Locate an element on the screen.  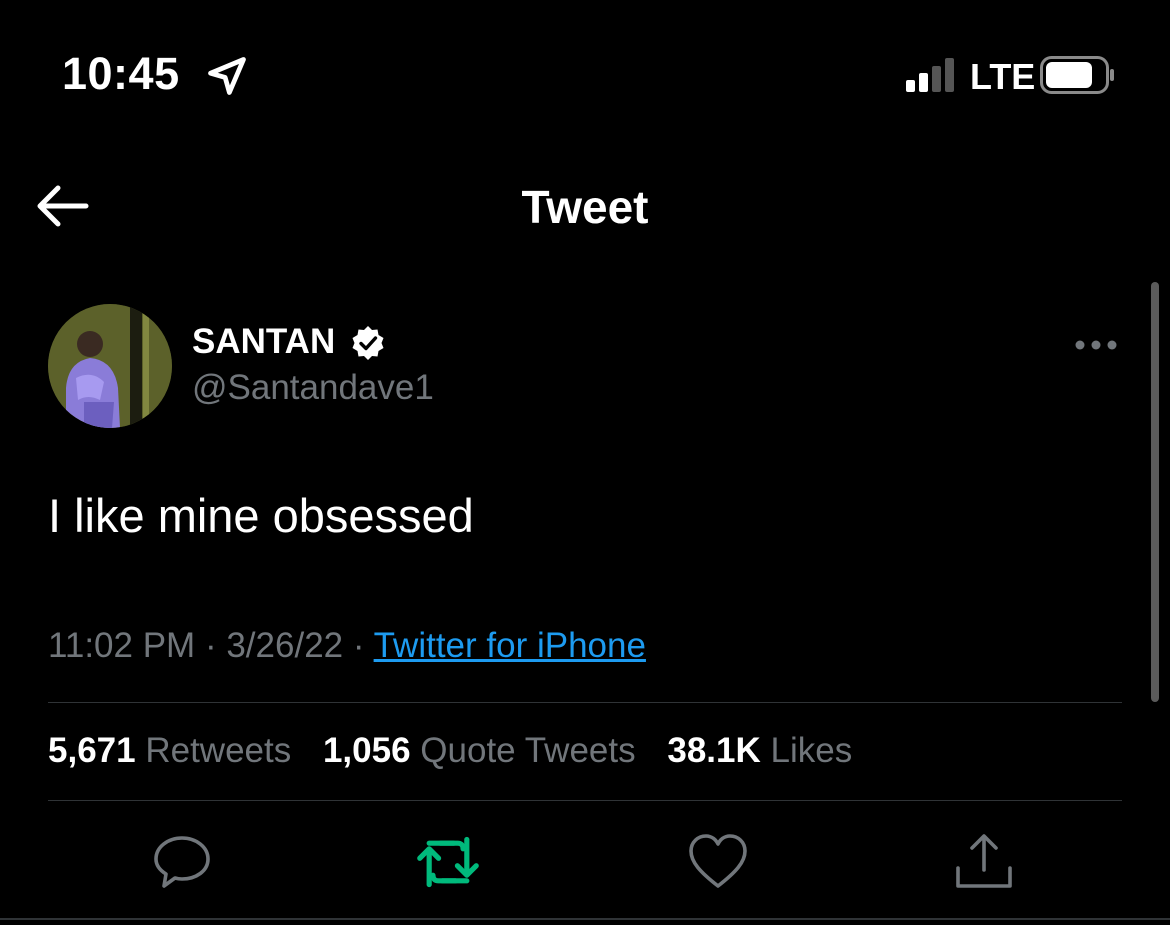
quote-tweets-stat: 1,056 Quote Tweets is located at coordinates (479, 750).